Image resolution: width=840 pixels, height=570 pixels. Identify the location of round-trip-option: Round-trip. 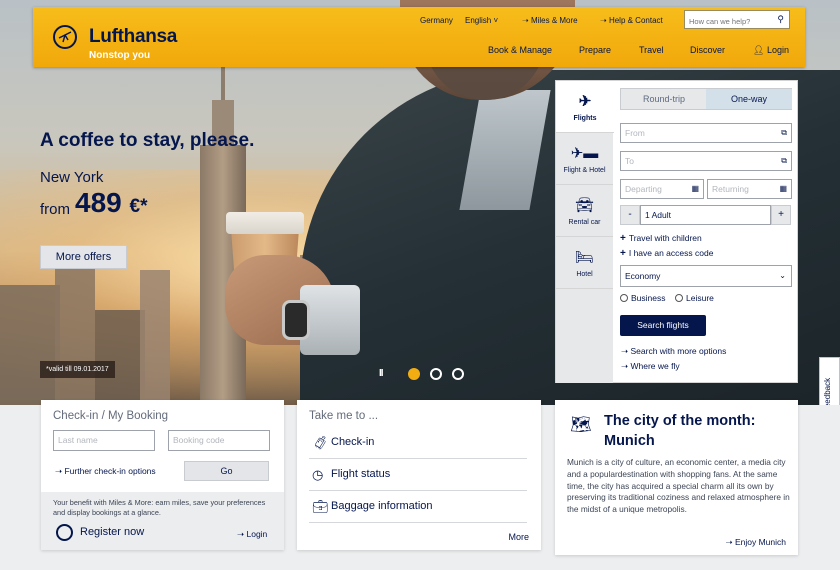
(664, 99).